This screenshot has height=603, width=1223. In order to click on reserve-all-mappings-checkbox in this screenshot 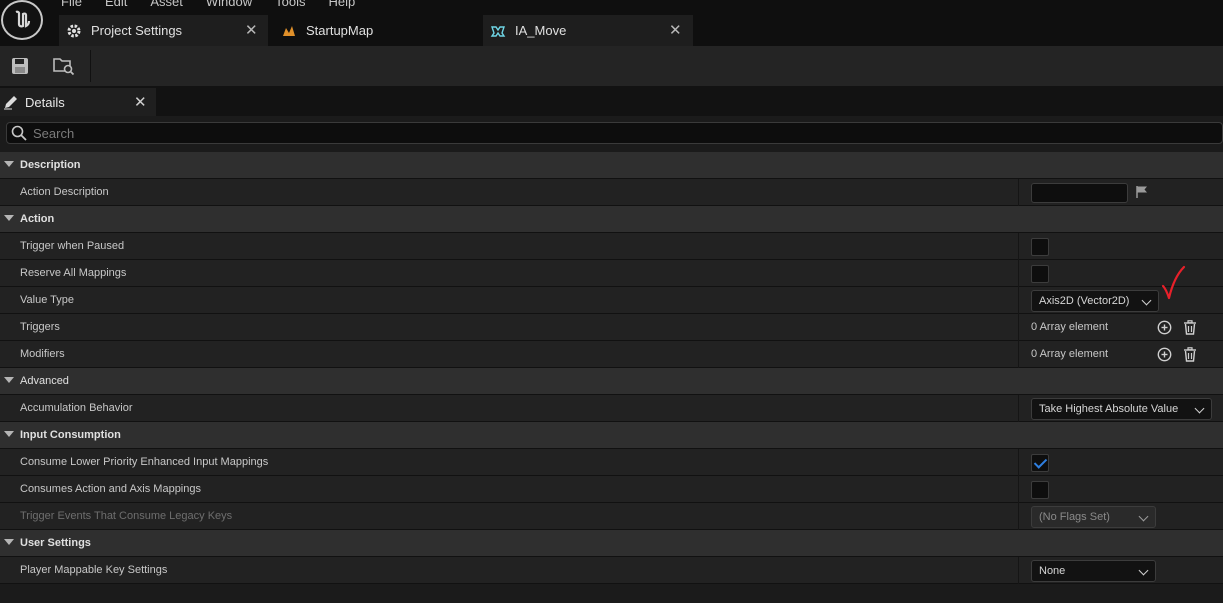, I will do `click(1040, 274)`.